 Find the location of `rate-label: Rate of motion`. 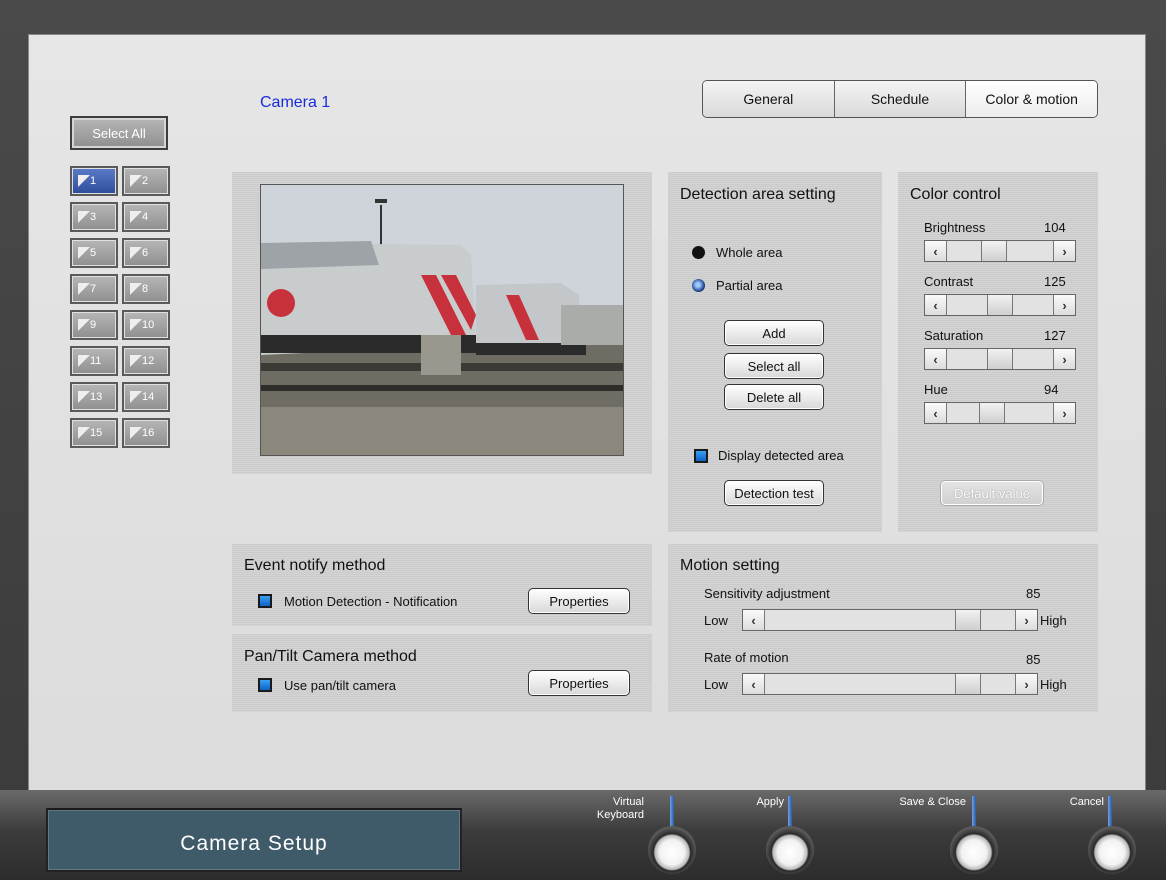

rate-label: Rate of motion is located at coordinates (746, 657).